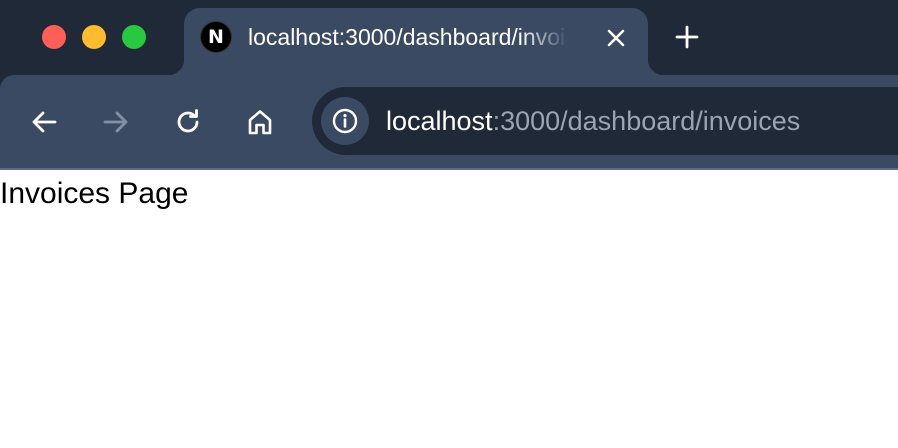  I want to click on home-icon, so click(260, 122).